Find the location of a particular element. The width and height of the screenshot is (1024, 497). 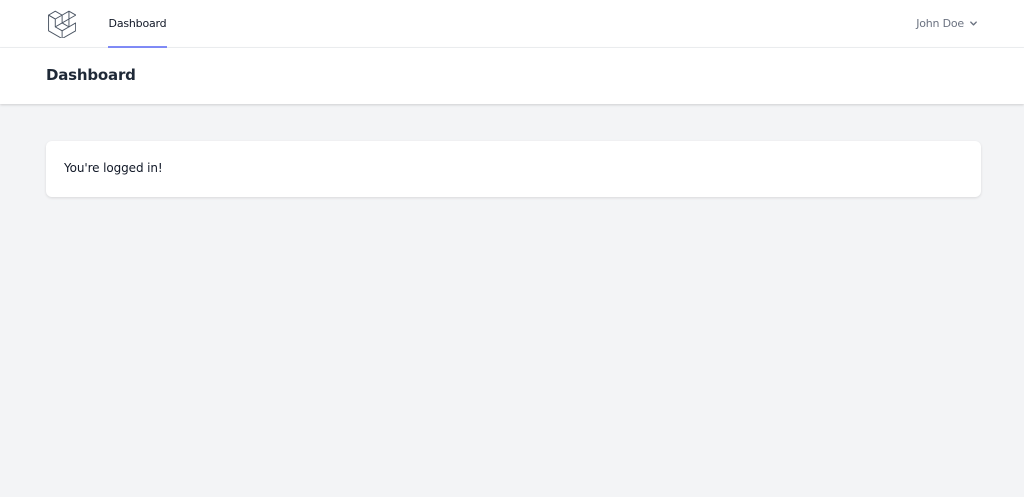

user-name: John Doe is located at coordinates (940, 23).